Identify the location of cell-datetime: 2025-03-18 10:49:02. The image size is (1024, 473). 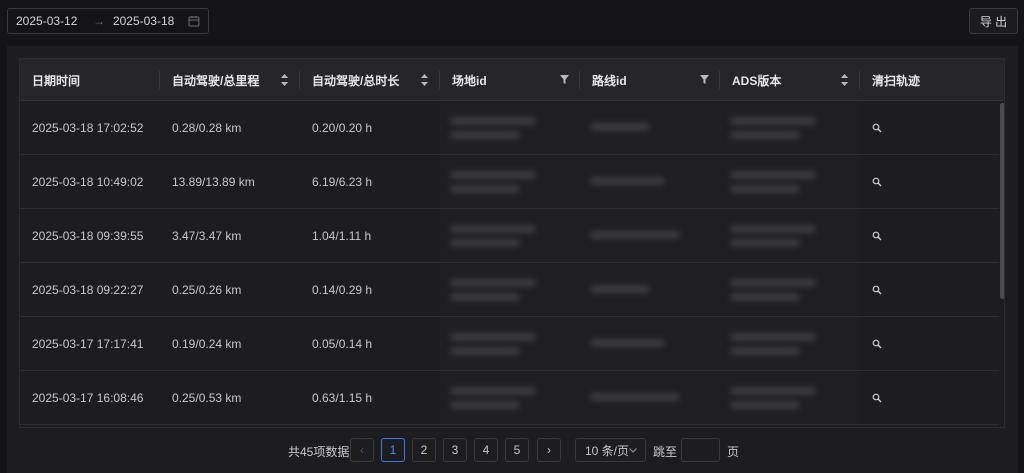
(88, 181).